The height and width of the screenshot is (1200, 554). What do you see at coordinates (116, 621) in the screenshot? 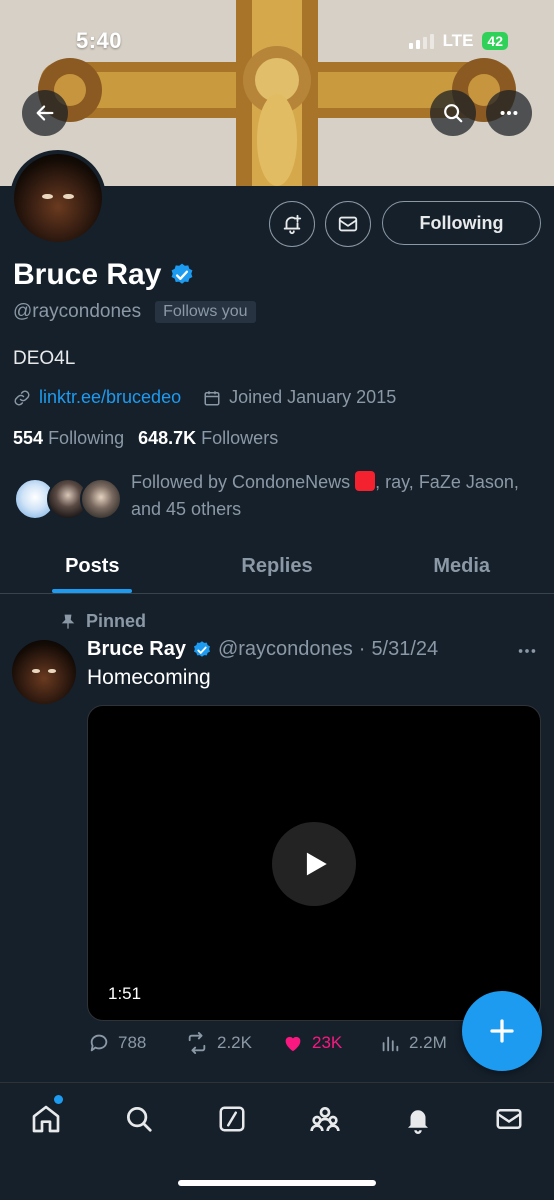
I see `pinned-text: Pinned` at bounding box center [116, 621].